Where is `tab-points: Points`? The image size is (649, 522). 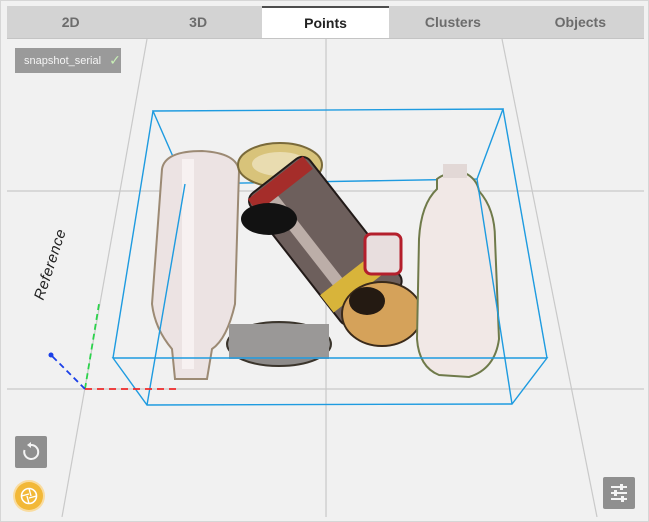
tab-points: Points is located at coordinates (325, 22).